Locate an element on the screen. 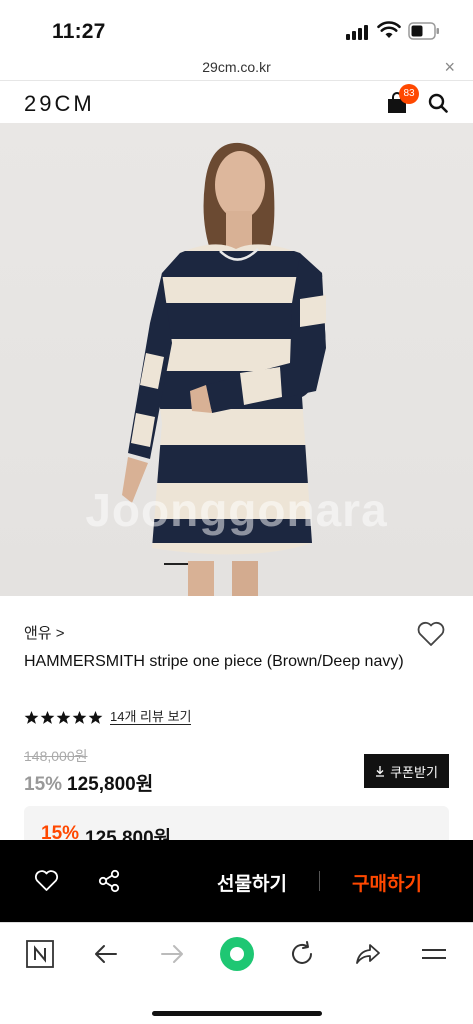 The image size is (473, 1024). close-icon: × is located at coordinates (449, 67).